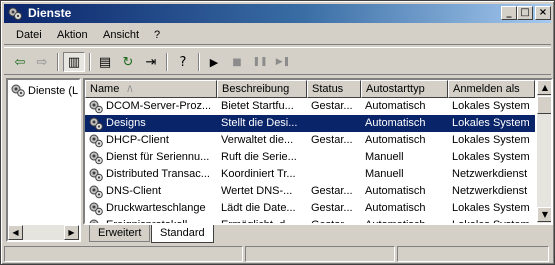 The image size is (555, 265). Describe the element at coordinates (283, 62) in the screenshot. I see `restart-icon: ▶❚` at that location.